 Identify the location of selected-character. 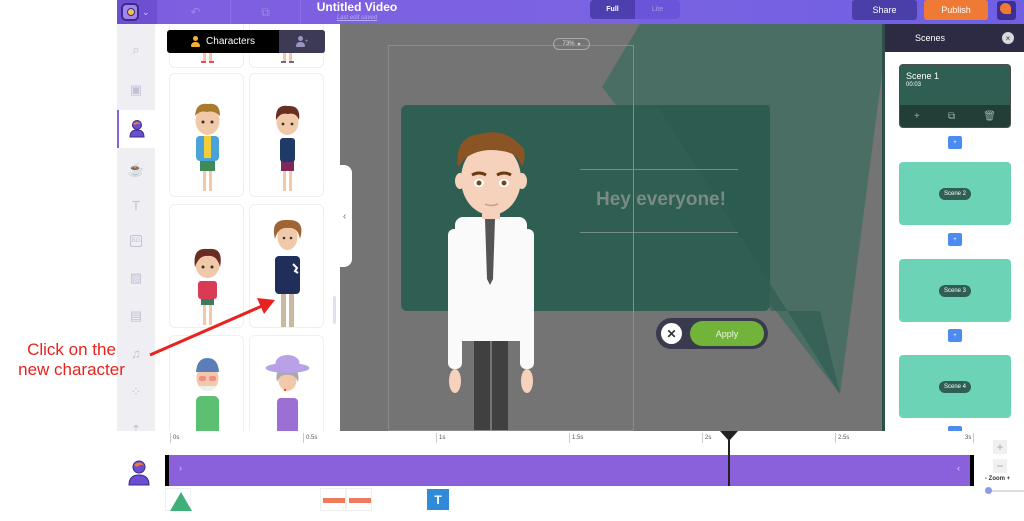
(490, 275).